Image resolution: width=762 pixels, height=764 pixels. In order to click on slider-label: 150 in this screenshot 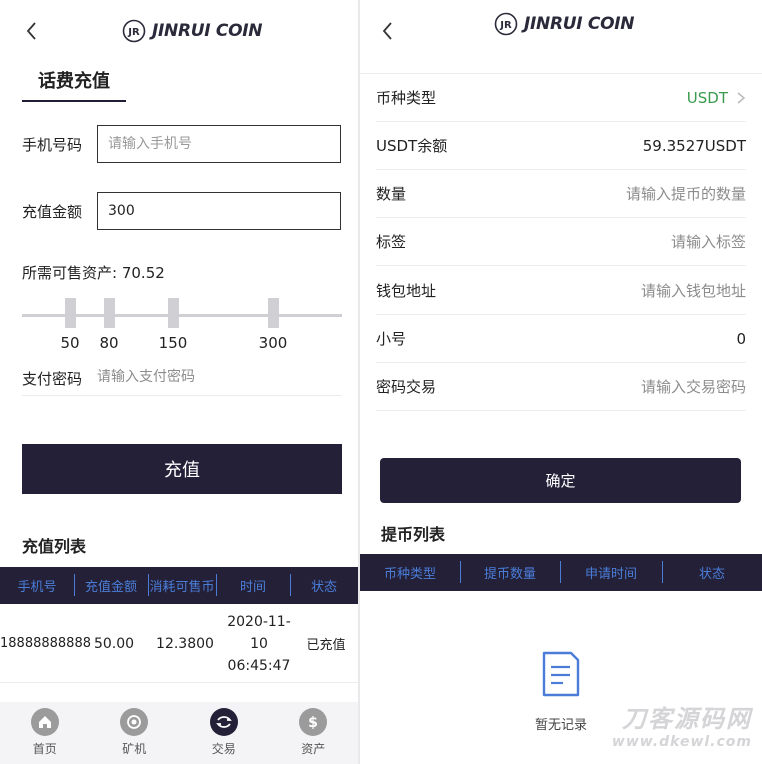, I will do `click(173, 343)`.